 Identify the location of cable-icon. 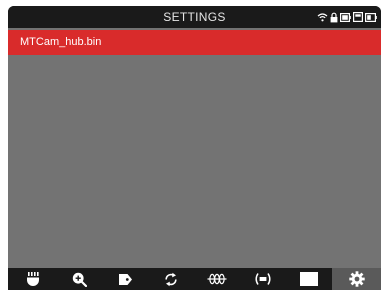
(217, 279).